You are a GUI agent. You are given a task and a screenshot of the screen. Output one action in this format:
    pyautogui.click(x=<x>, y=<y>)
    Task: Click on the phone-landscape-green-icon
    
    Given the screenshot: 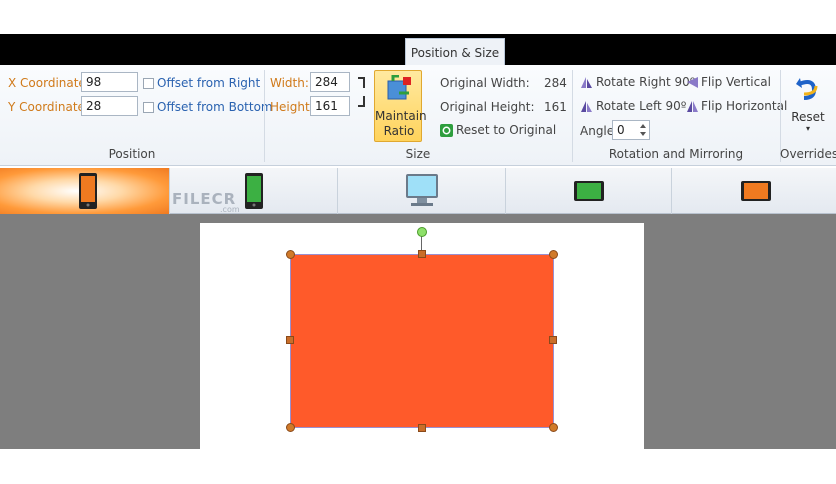 What is the action you would take?
    pyautogui.click(x=589, y=191)
    